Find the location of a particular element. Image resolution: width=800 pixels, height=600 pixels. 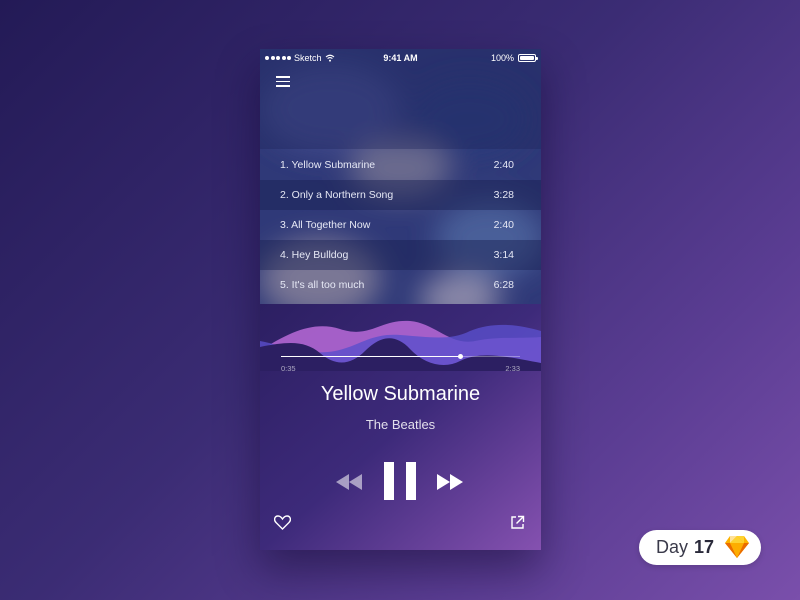

song-artist: The Beatles is located at coordinates (400, 424).